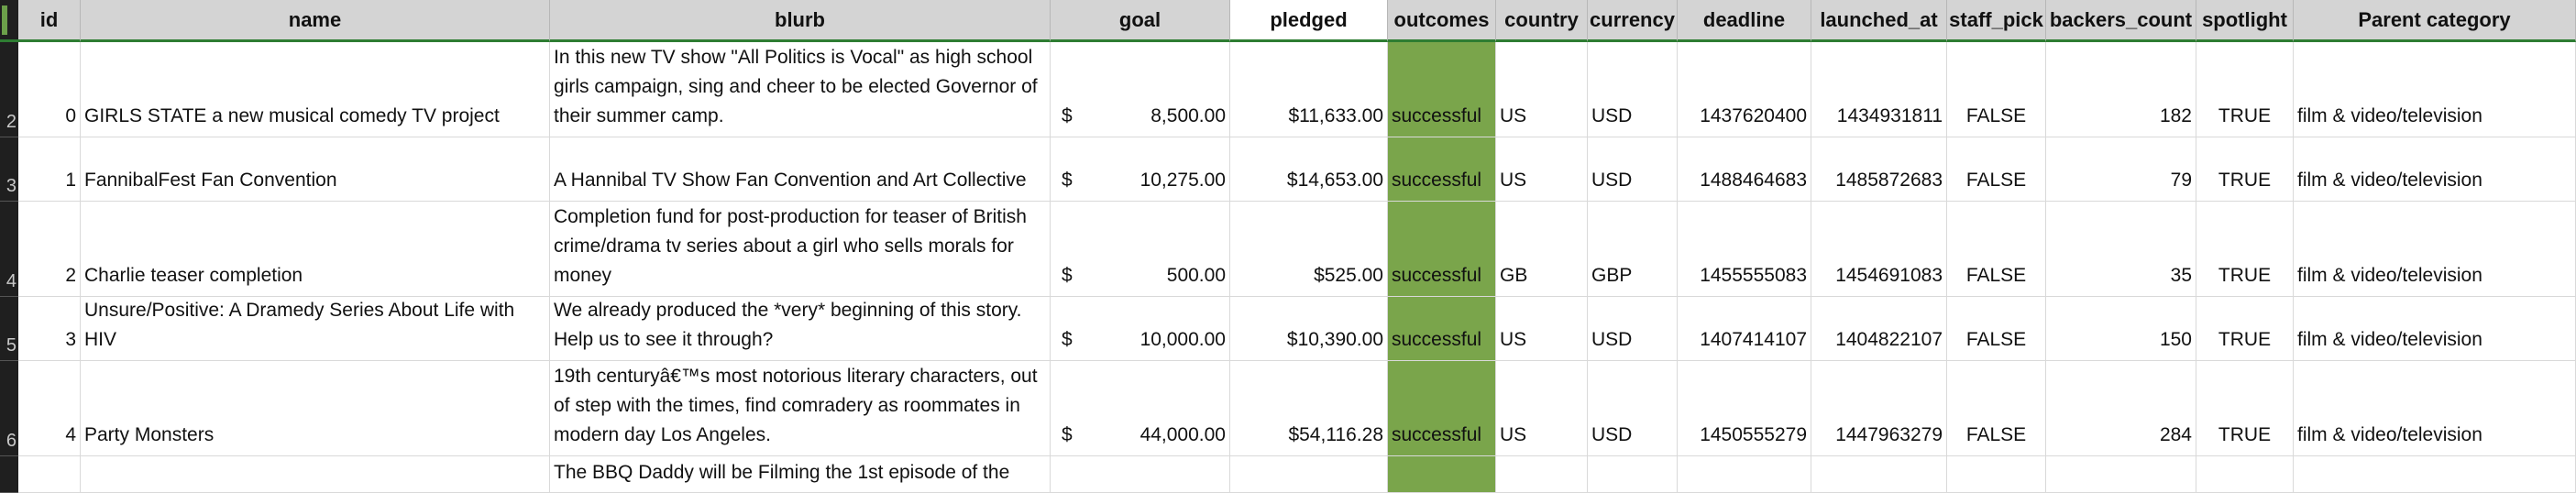 The height and width of the screenshot is (493, 2576). Describe the element at coordinates (1140, 474) in the screenshot. I see `cell-goal` at that location.